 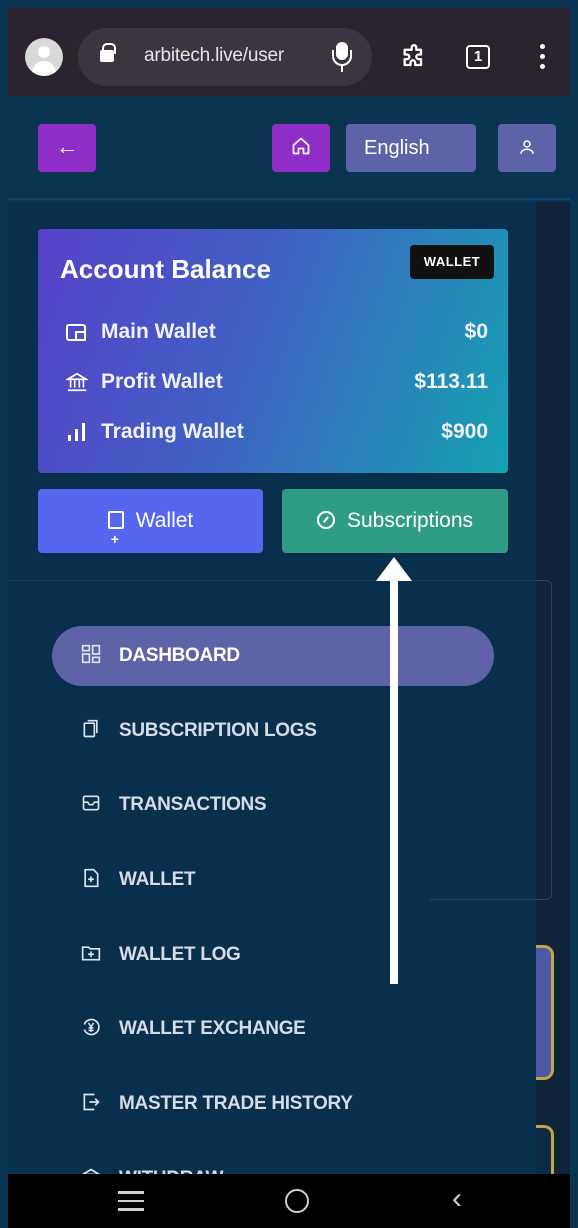 I want to click on sidebar-item-subscription-logs: SUBSCRIPTION LOGS, so click(x=273, y=731).